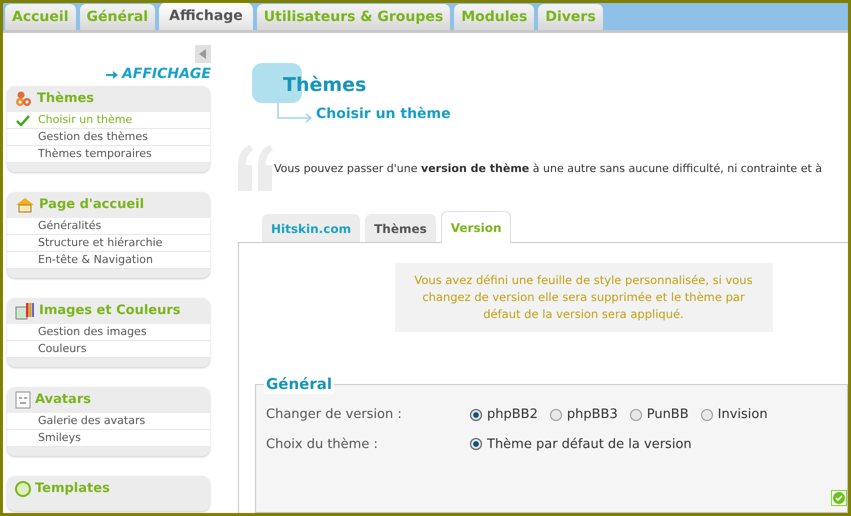 Image resolution: width=851 pixels, height=516 pixels. What do you see at coordinates (659, 414) in the screenshot?
I see `radio-option: PunBB` at bounding box center [659, 414].